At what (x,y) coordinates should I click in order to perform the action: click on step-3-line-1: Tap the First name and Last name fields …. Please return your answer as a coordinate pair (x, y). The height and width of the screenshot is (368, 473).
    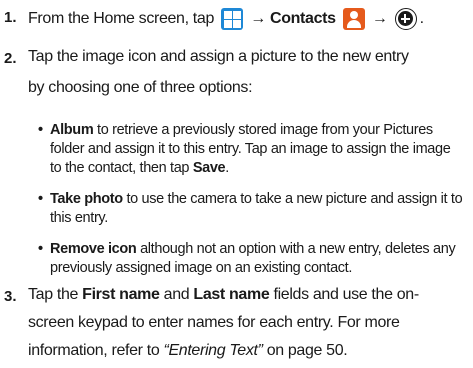
    Looking at the image, I should click on (223, 295).